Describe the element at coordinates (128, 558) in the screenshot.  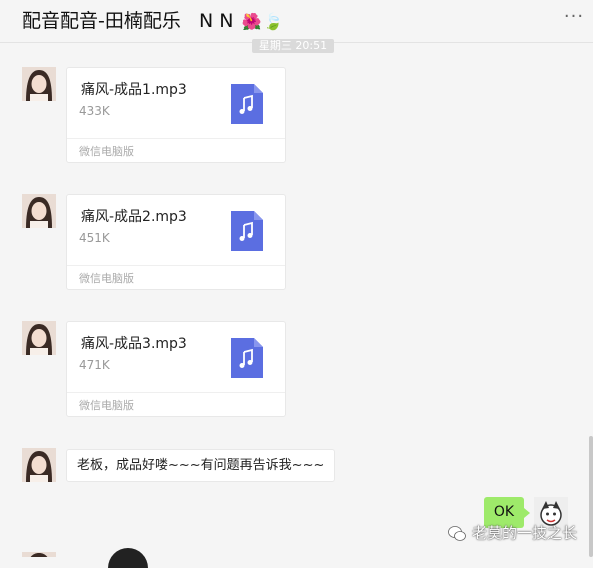
I see `partial-image` at that location.